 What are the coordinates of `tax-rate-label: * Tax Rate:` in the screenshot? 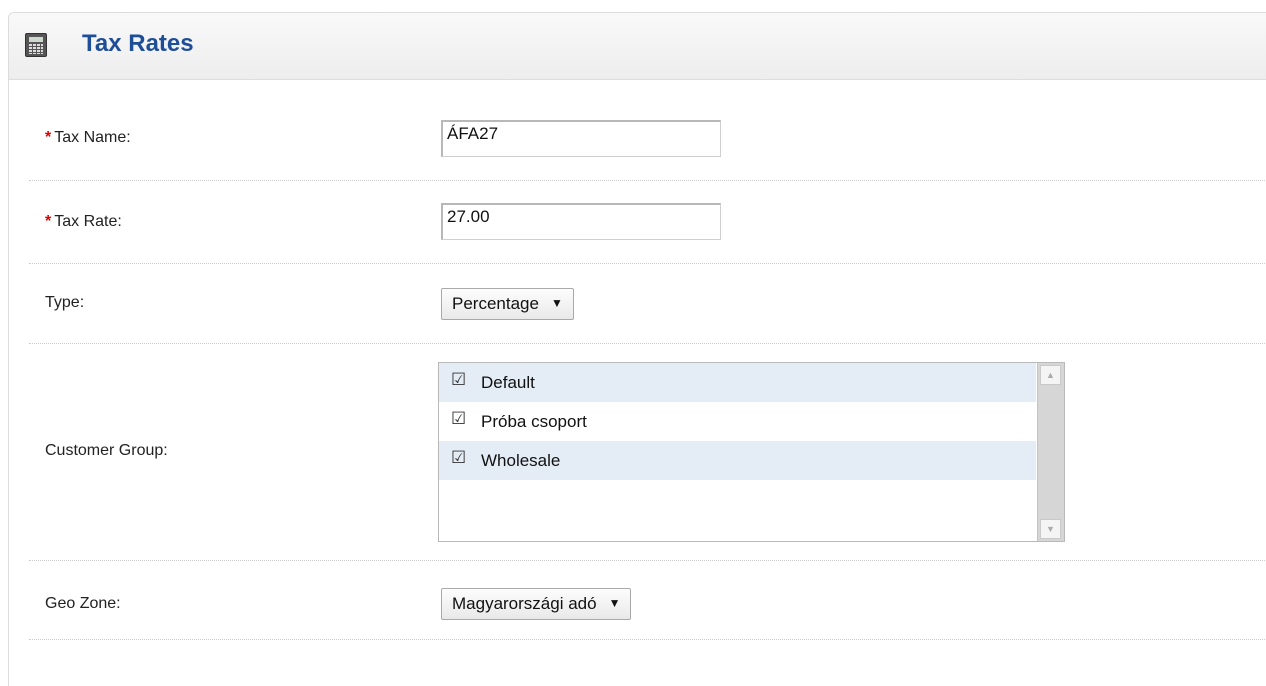 It's located at (83, 222).